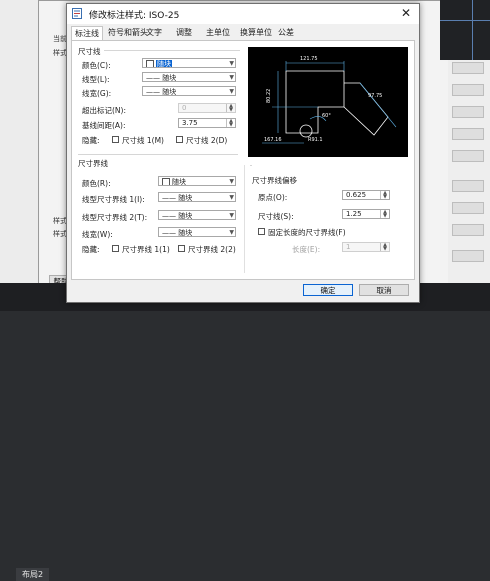 The width and height of the screenshot is (490, 581). What do you see at coordinates (274, 180) in the screenshot?
I see `ext-offset-group-title: 尺寸界线偏移` at bounding box center [274, 180].